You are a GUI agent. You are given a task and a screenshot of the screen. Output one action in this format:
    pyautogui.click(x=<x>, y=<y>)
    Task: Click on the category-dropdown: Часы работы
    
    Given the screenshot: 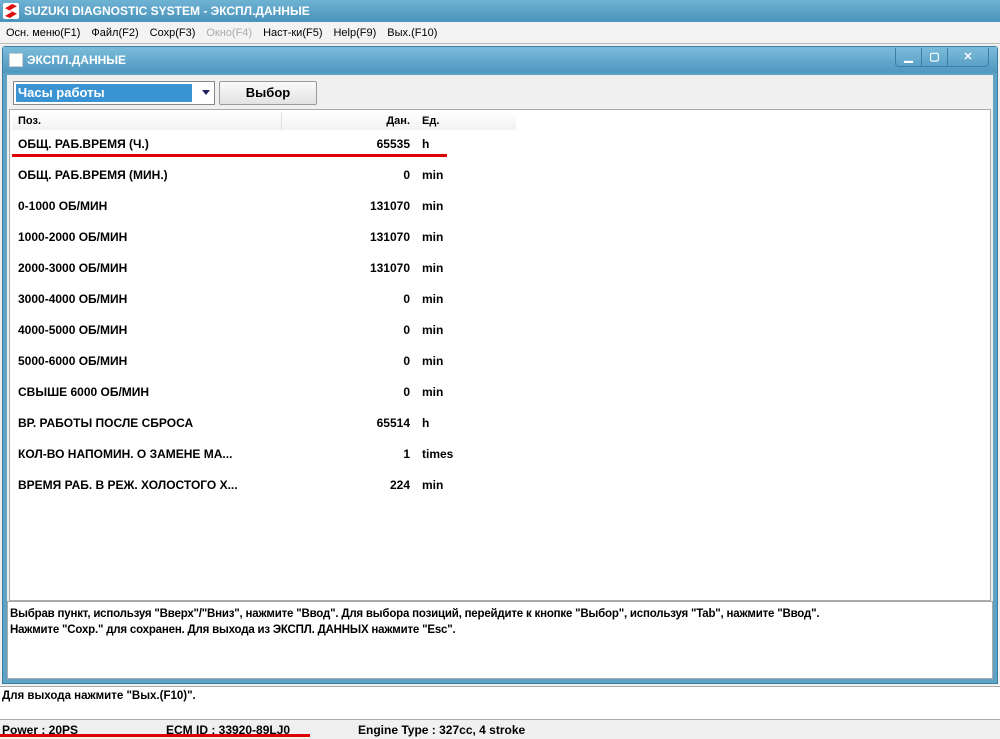 What is the action you would take?
    pyautogui.click(x=114, y=93)
    